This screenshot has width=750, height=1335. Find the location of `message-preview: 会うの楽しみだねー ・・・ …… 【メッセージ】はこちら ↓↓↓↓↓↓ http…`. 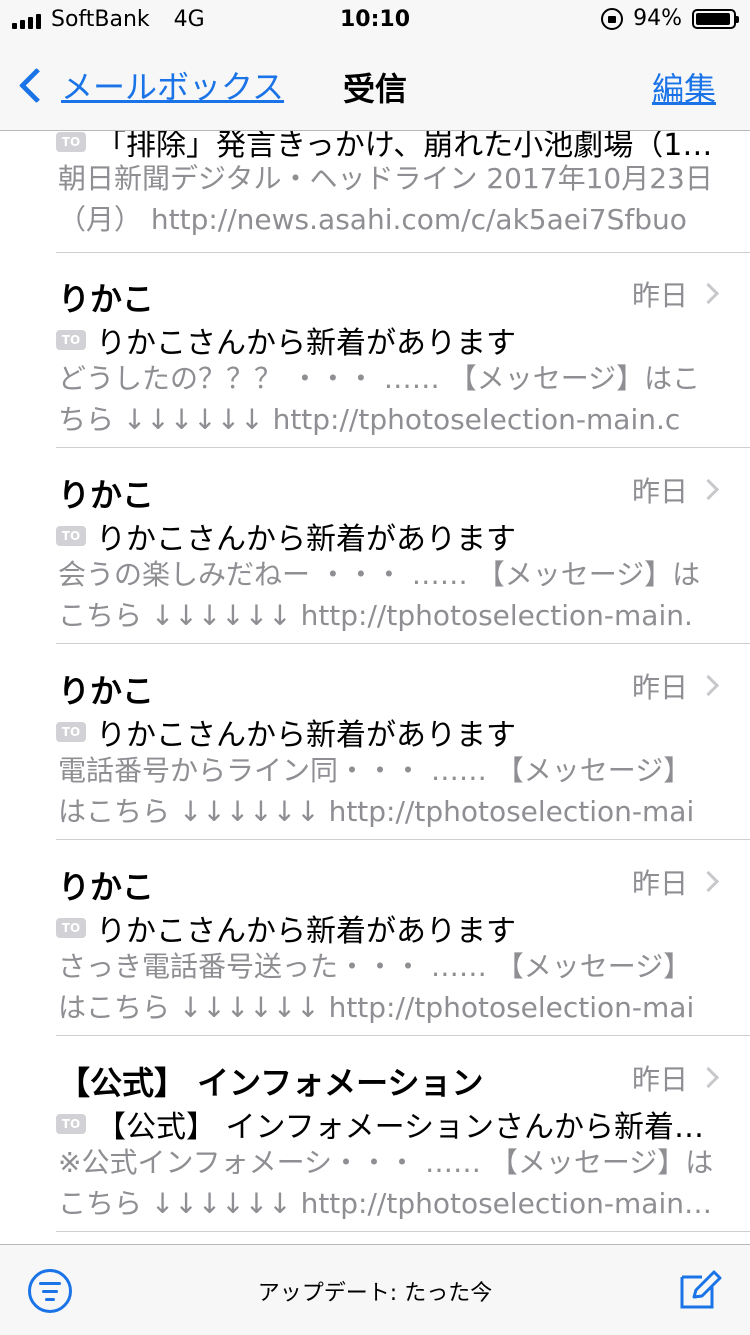

message-preview: 会うの楽しみだねー ・・・ …… 【メッセージ】はこちら ↓↓↓↓↓↓ http… is located at coordinates (379, 595).